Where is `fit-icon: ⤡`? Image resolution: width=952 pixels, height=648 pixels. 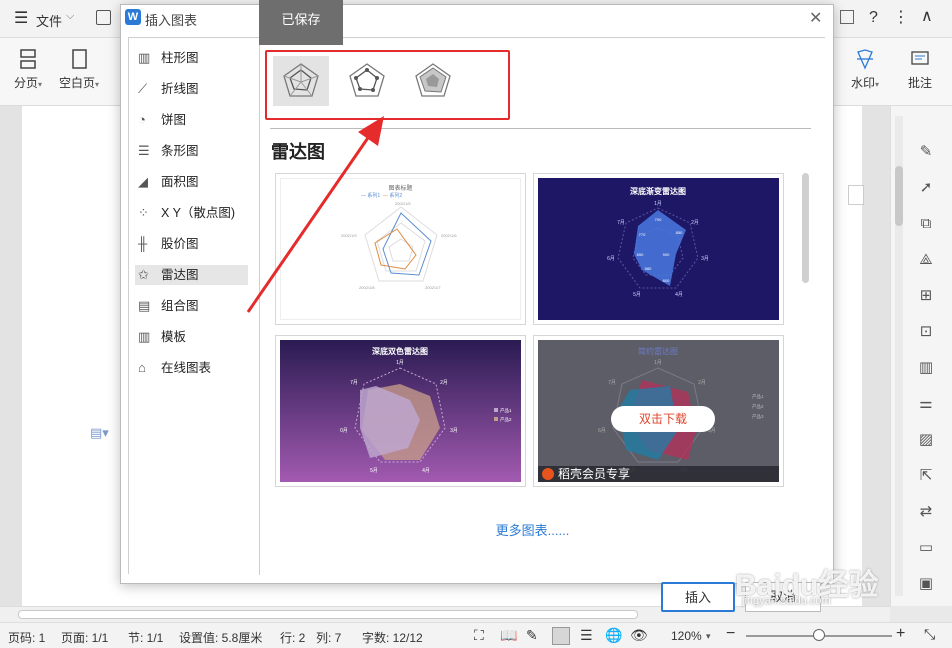 fit-icon: ⤡ is located at coordinates (929, 634).